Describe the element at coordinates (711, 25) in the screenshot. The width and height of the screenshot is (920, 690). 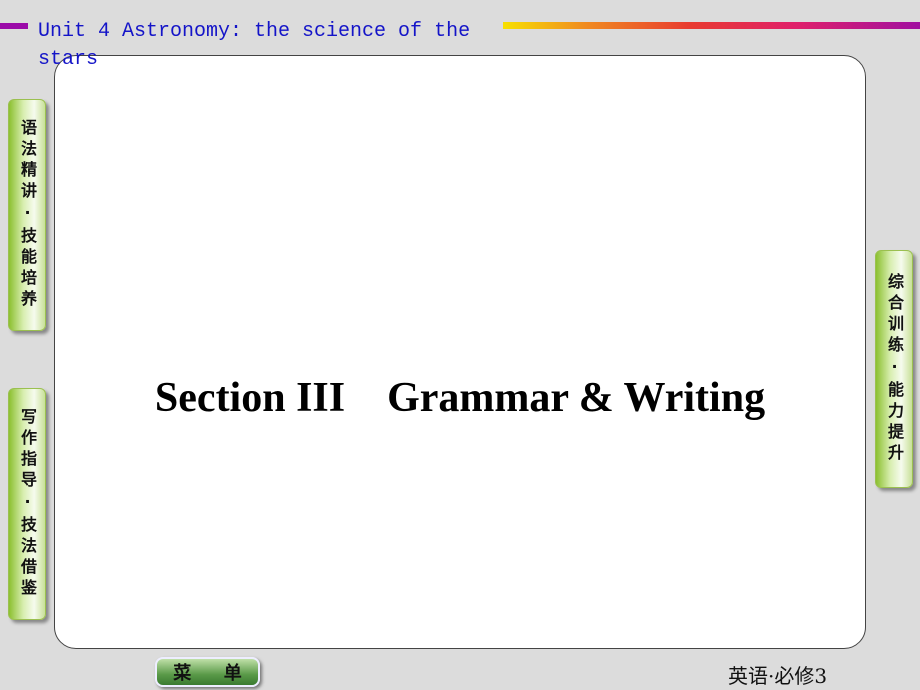
I see `header-accent-gradient` at that location.